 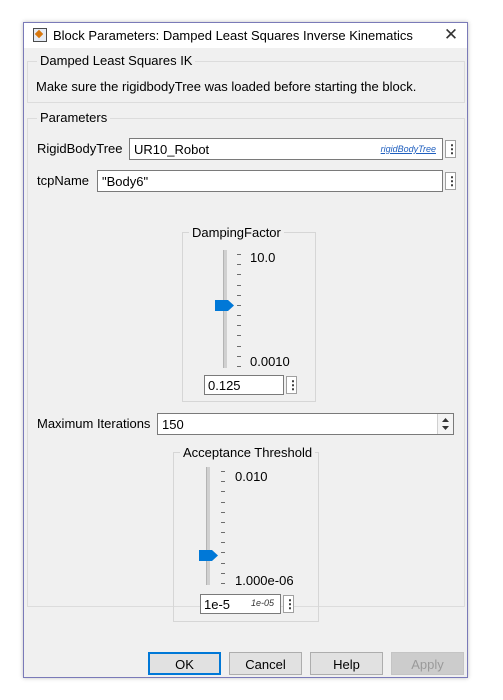 What do you see at coordinates (74, 117) in the screenshot?
I see `parameters-group-title: Parameters` at bounding box center [74, 117].